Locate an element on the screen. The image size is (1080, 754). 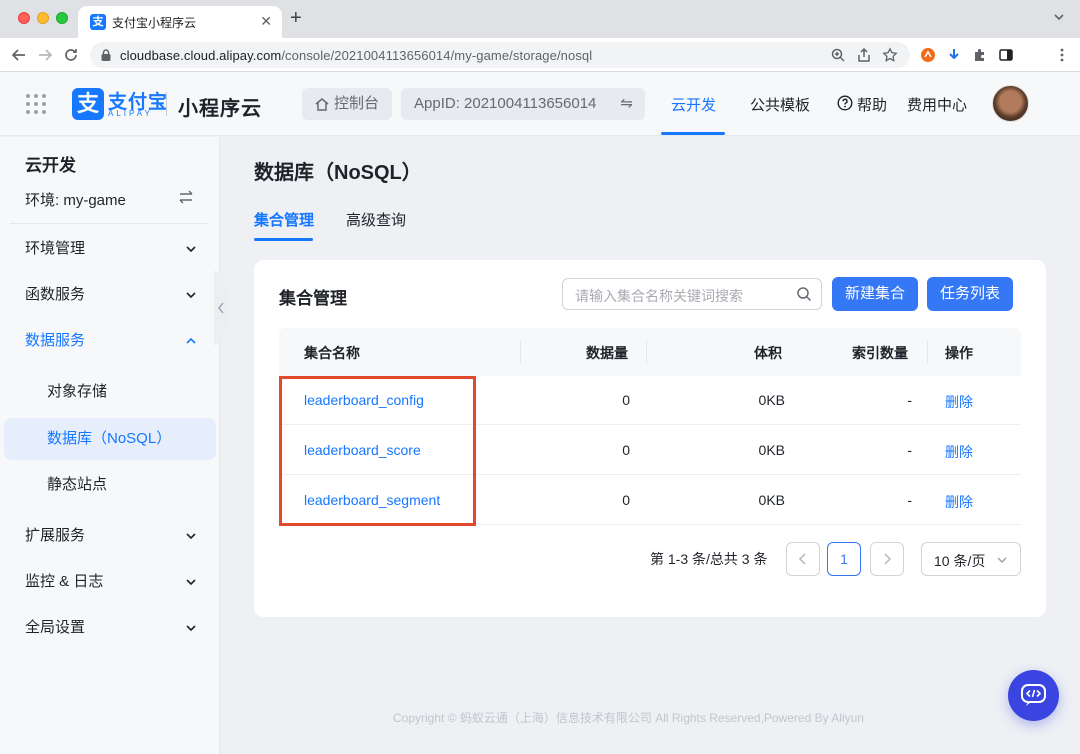
support-chat-button is located at coordinates (1033, 695).